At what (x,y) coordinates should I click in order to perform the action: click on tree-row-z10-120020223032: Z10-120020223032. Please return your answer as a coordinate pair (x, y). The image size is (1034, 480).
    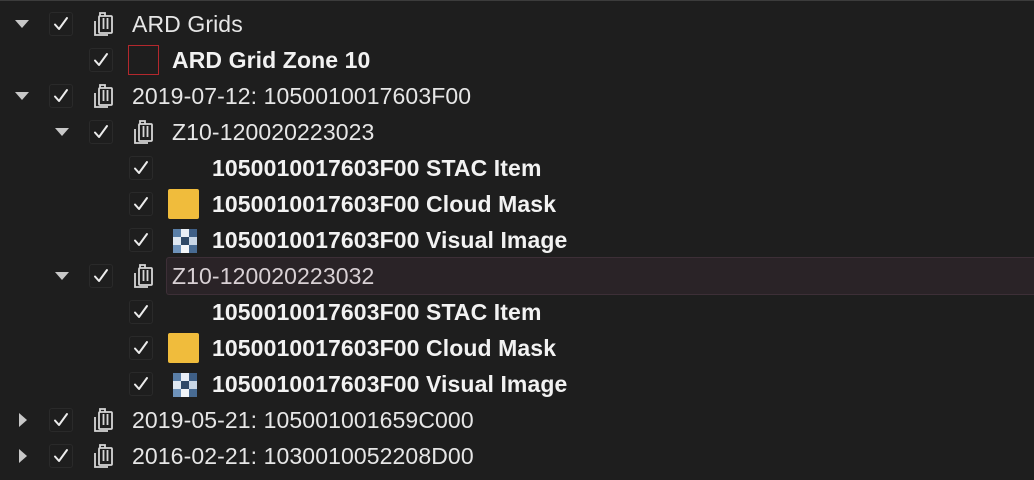
    Looking at the image, I should click on (517, 276).